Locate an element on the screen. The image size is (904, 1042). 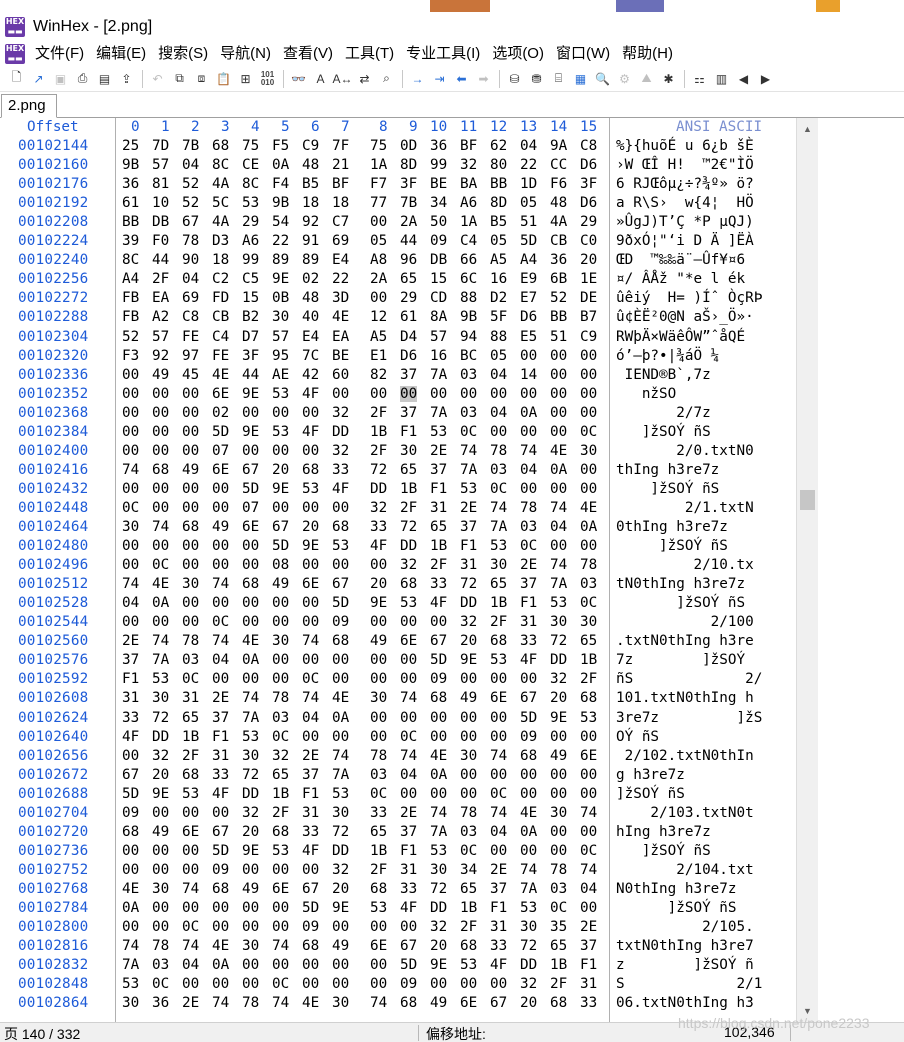
hex-byte: 4E is located at coordinates (528, 813).